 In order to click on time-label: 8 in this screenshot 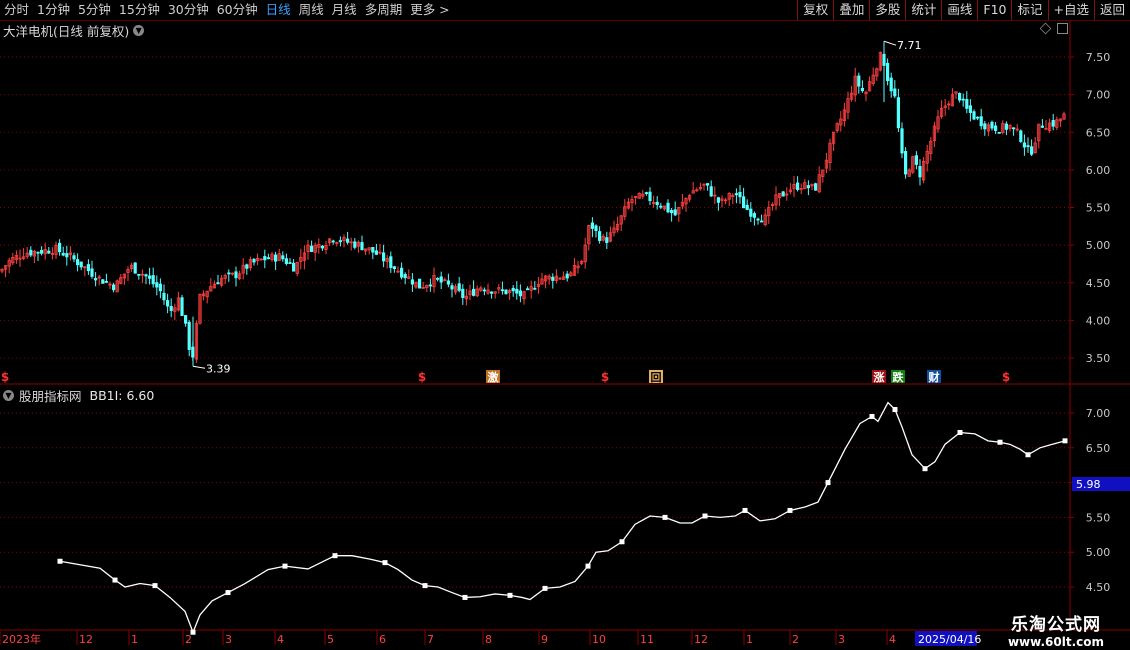, I will do `click(488, 639)`.